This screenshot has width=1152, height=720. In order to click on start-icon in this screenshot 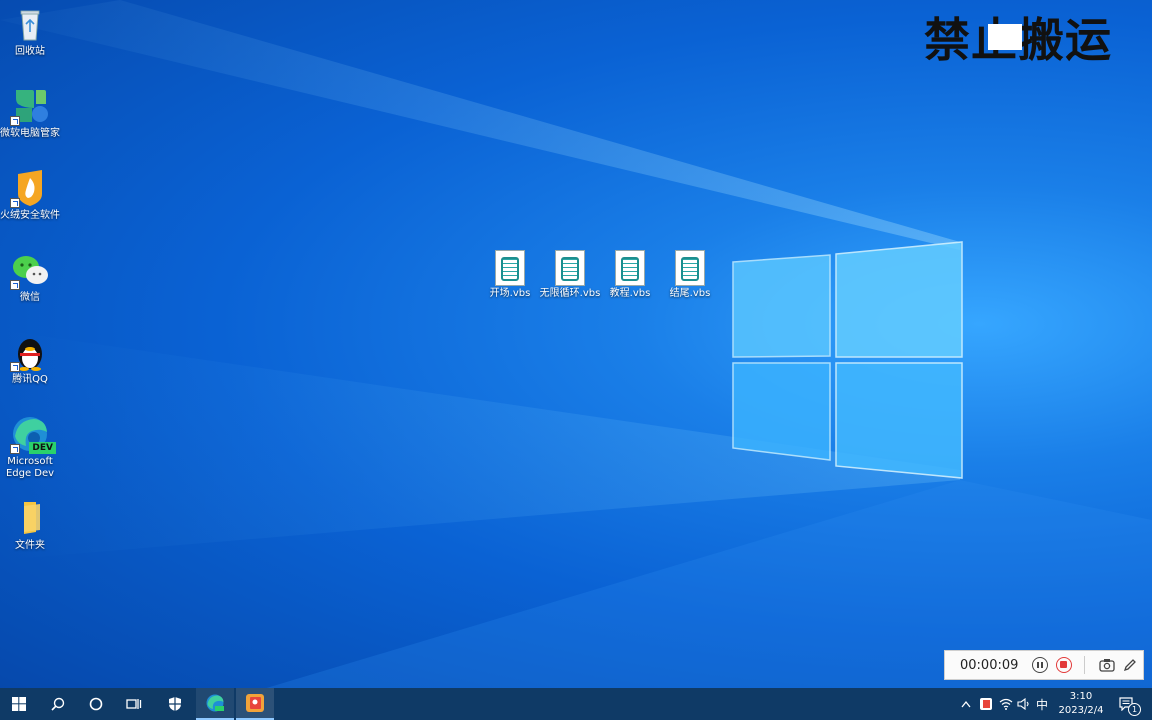, I will do `click(19, 704)`.